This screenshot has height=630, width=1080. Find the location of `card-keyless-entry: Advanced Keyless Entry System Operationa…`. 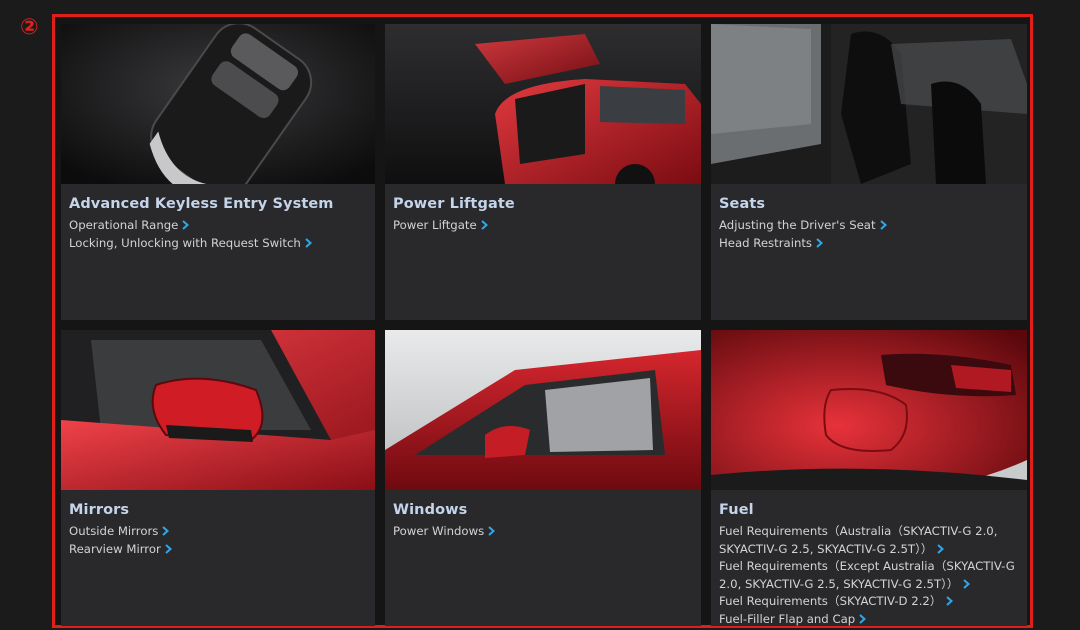

card-keyless-entry: Advanced Keyless Entry System Operationa… is located at coordinates (218, 172).